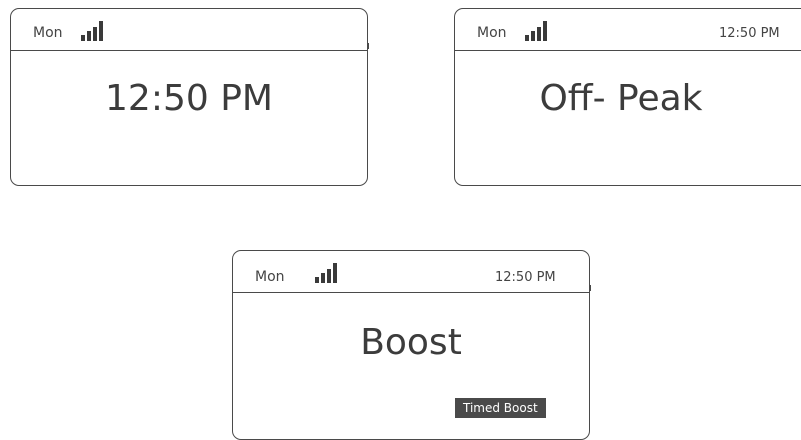  What do you see at coordinates (411, 342) in the screenshot?
I see `main-display-text: Boost` at bounding box center [411, 342].